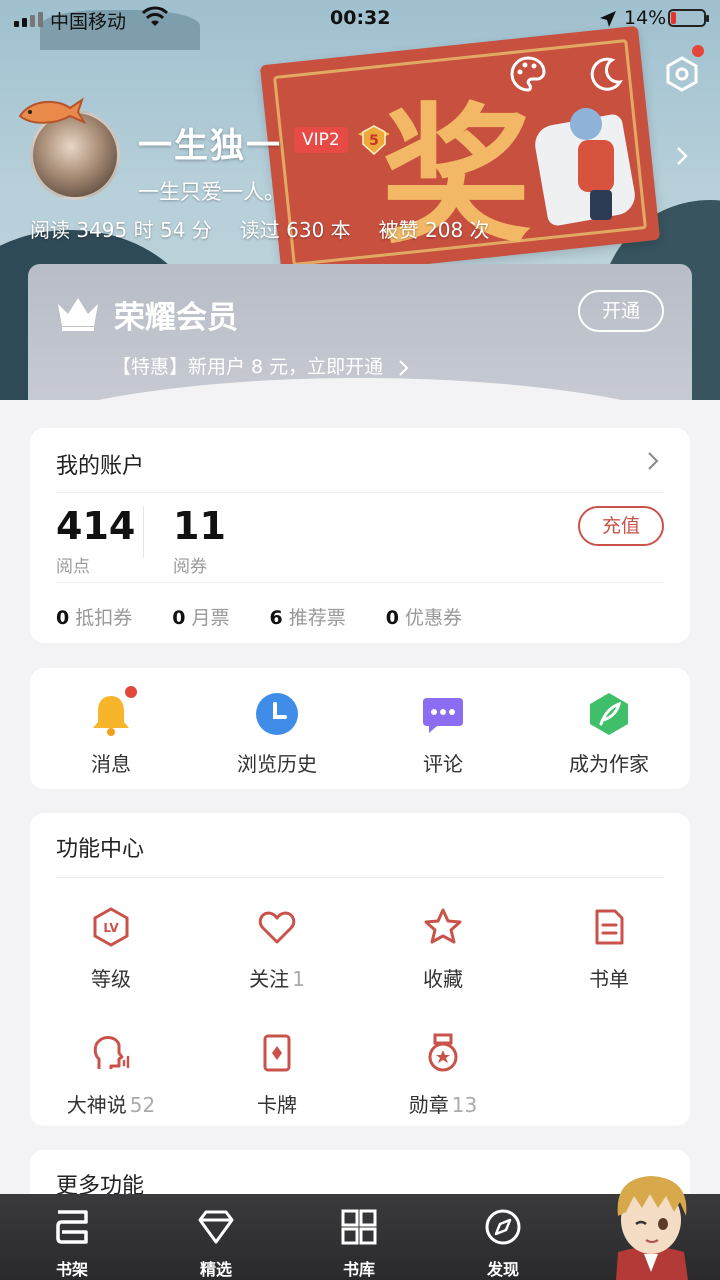 Image resolution: width=720 pixels, height=1280 pixels. I want to click on quick-history: 浏览历史, so click(277, 734).